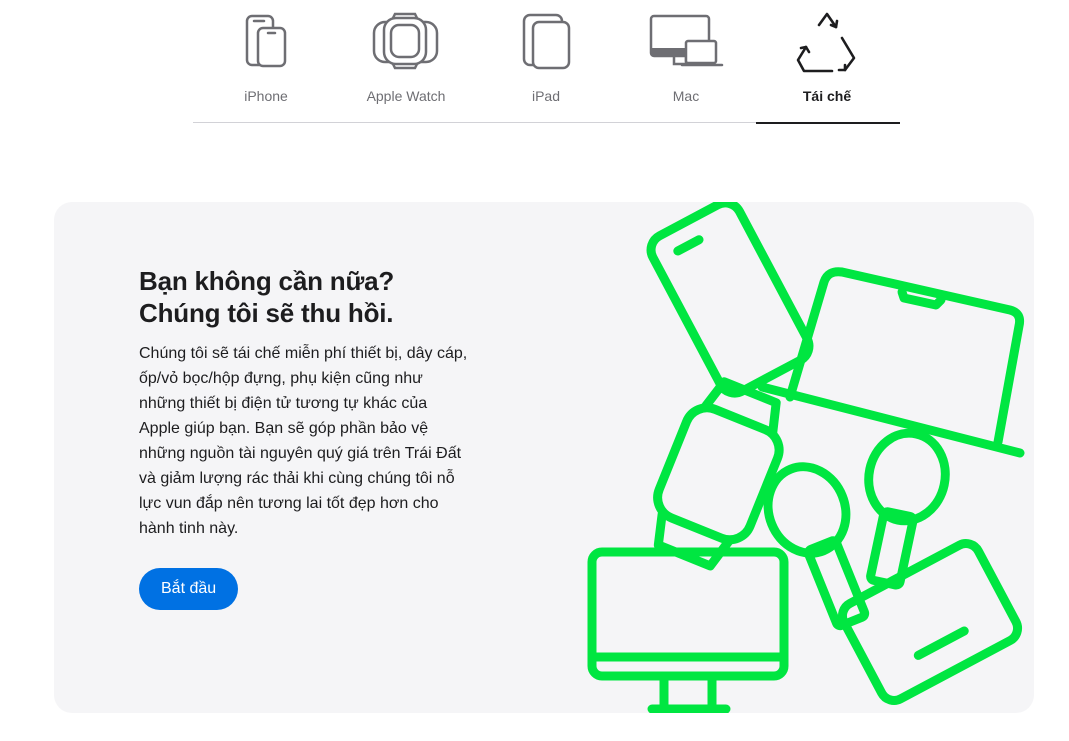 Image resolution: width=1069 pixels, height=741 pixels. What do you see at coordinates (266, 41) in the screenshot?
I see `iphone-icon` at bounding box center [266, 41].